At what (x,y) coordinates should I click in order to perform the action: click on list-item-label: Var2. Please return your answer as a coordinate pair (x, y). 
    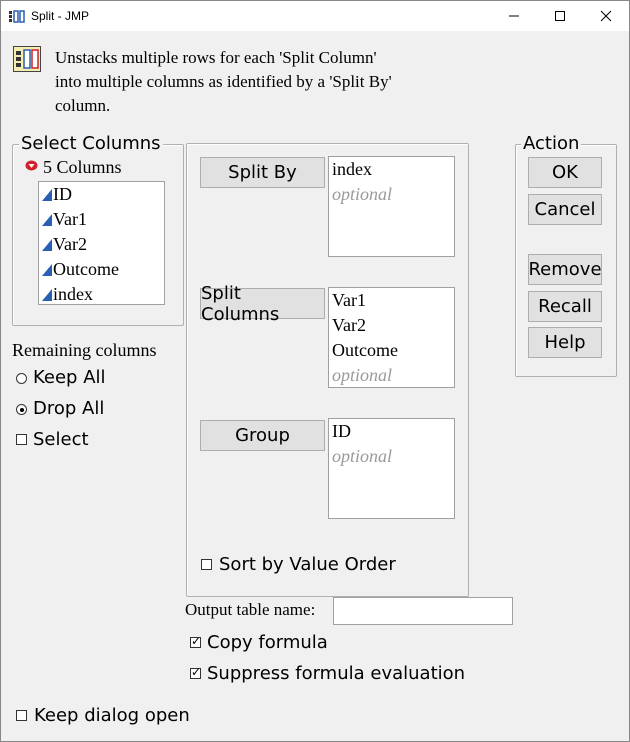
    Looking at the image, I should click on (70, 244).